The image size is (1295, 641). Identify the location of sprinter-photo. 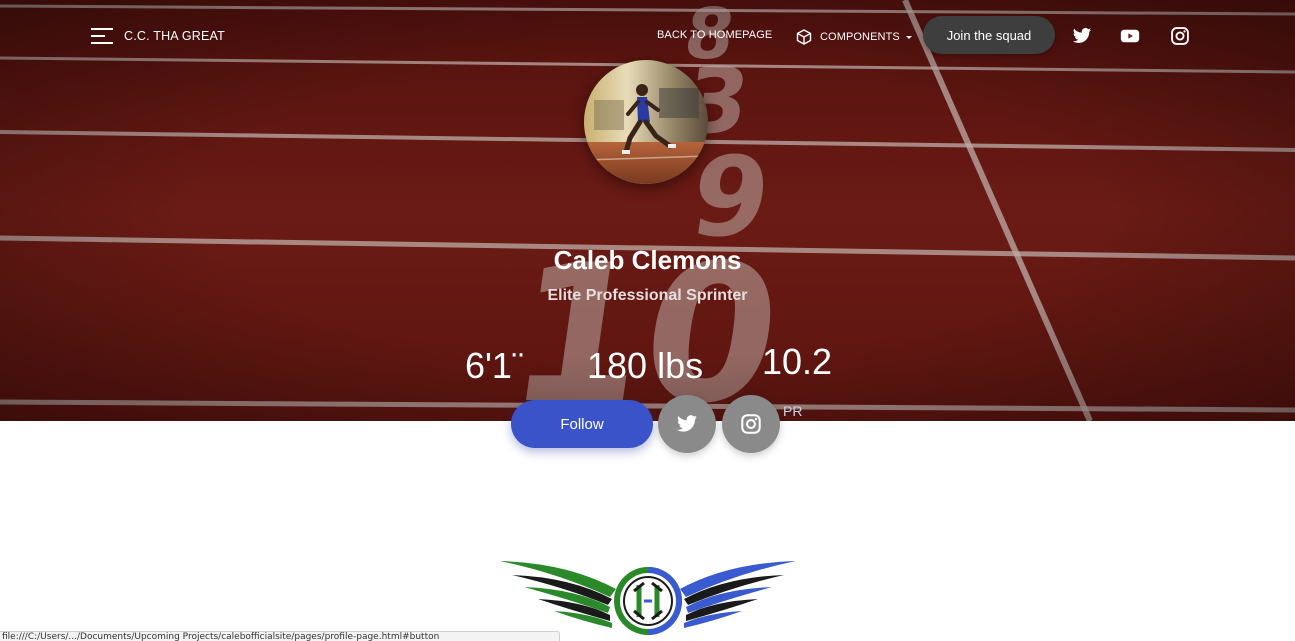
(646, 122).